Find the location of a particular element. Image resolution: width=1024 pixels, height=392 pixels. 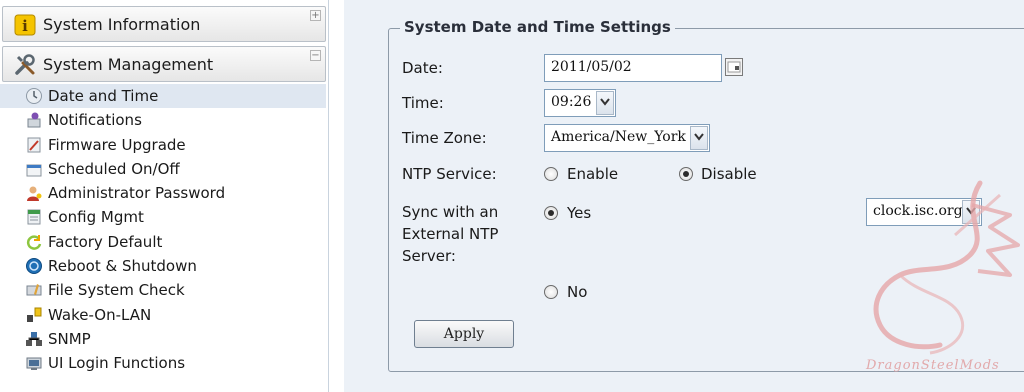

date-input: 2011/05/02 is located at coordinates (633, 68).